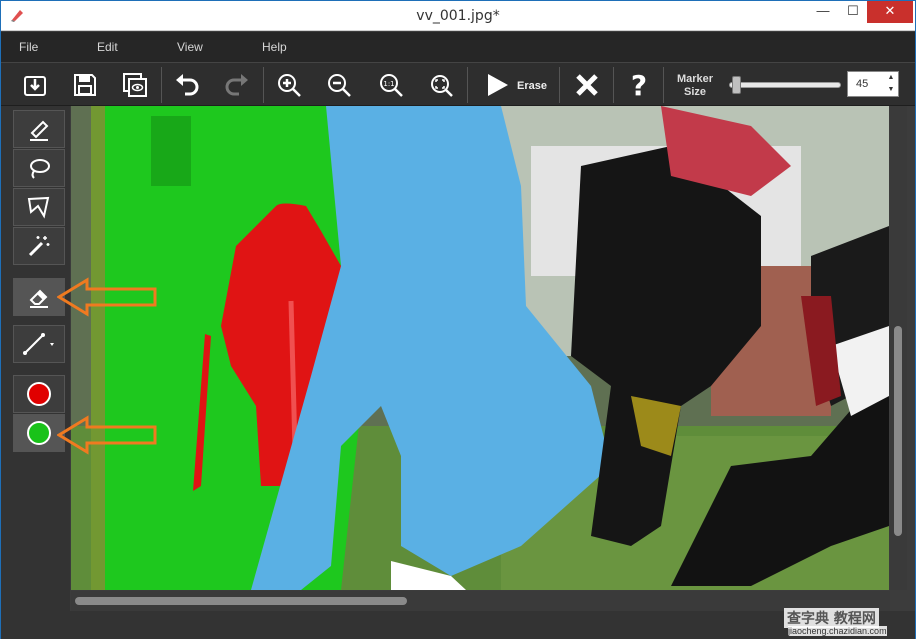 This screenshot has height=639, width=916. Describe the element at coordinates (862, 84) in the screenshot. I see `marker-size-value: 45` at that location.